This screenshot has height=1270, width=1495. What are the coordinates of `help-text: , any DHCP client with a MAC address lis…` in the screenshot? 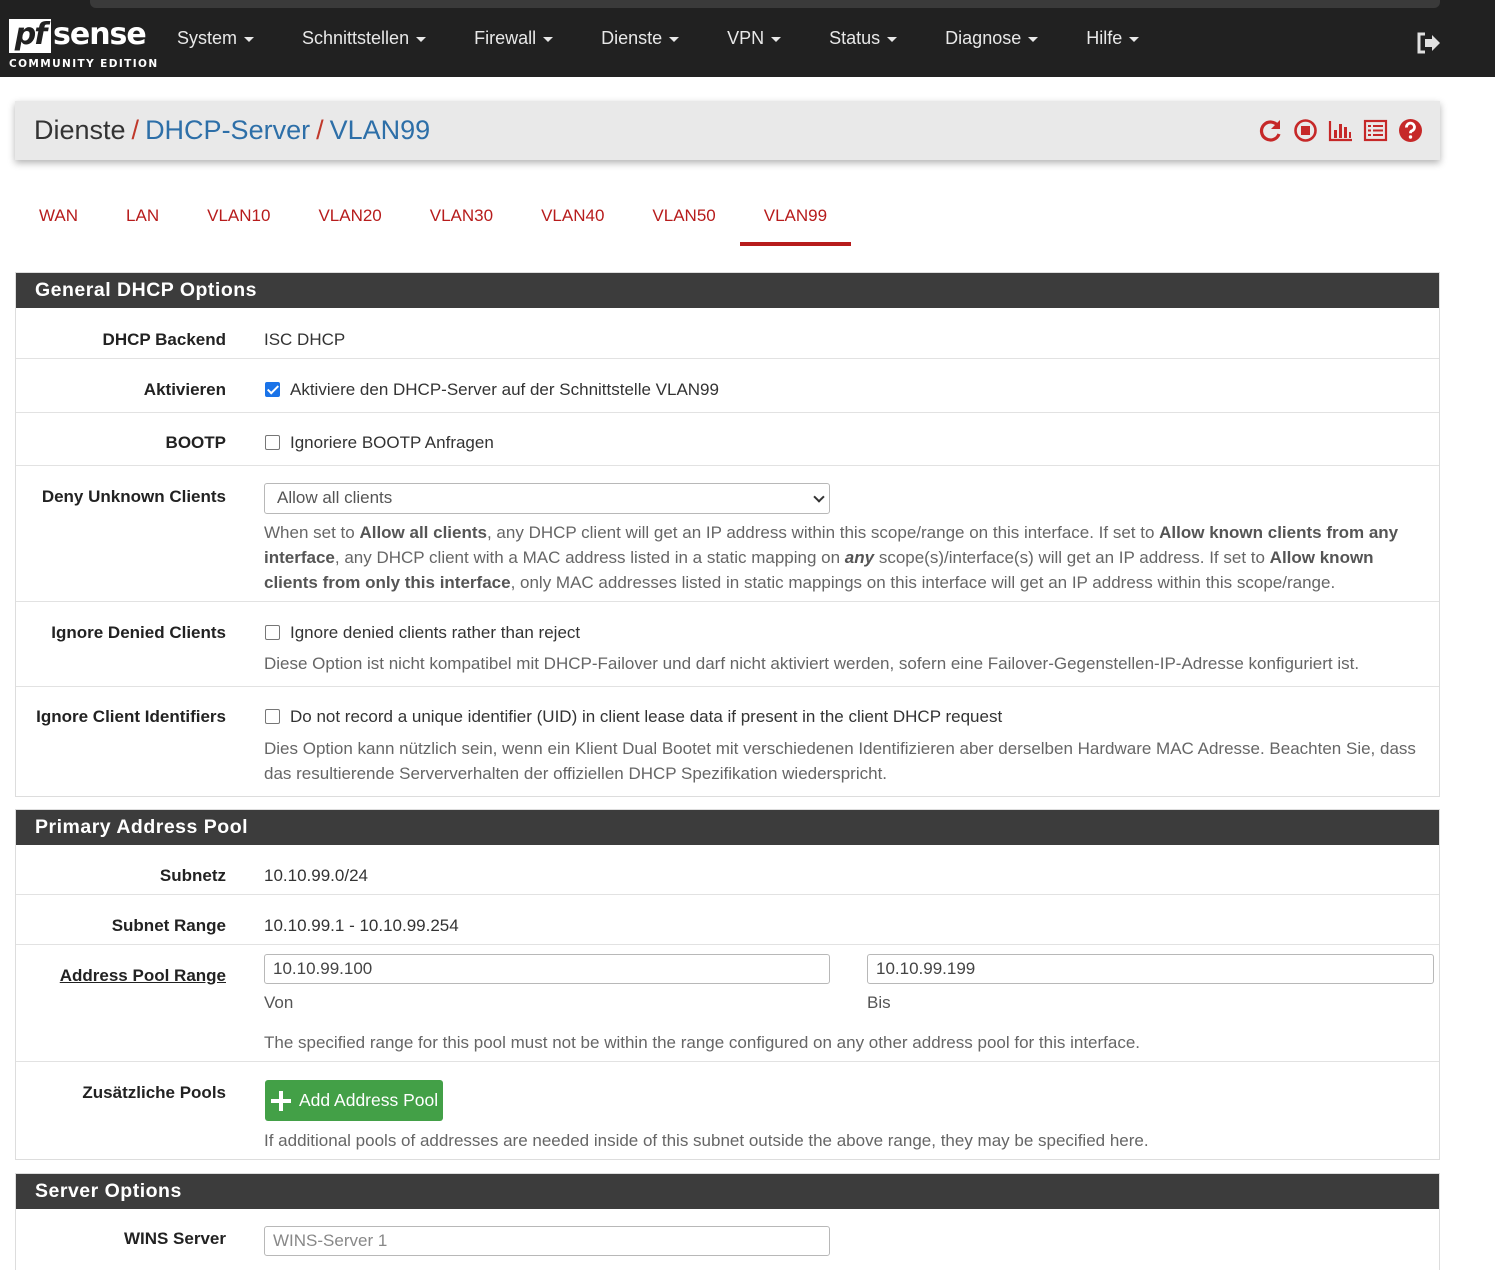 It's located at (589, 557).